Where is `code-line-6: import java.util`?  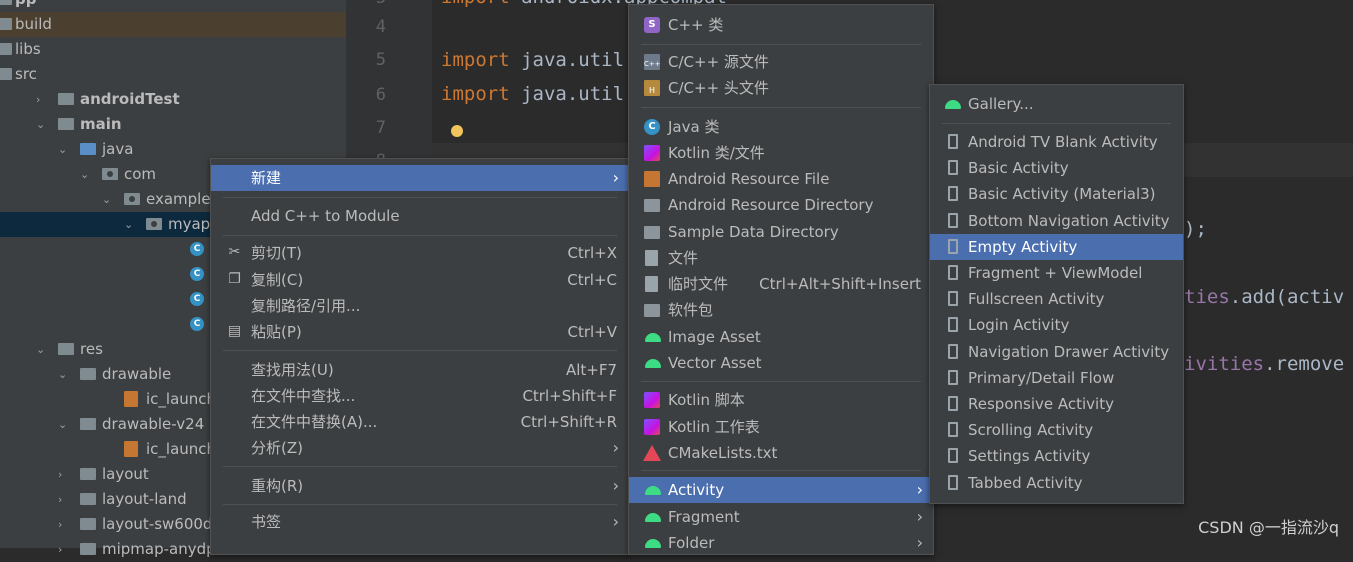
code-line-6: import java.util is located at coordinates (532, 94).